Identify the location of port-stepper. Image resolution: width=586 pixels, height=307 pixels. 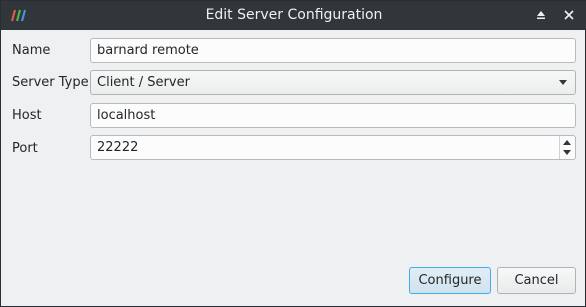
(567, 147).